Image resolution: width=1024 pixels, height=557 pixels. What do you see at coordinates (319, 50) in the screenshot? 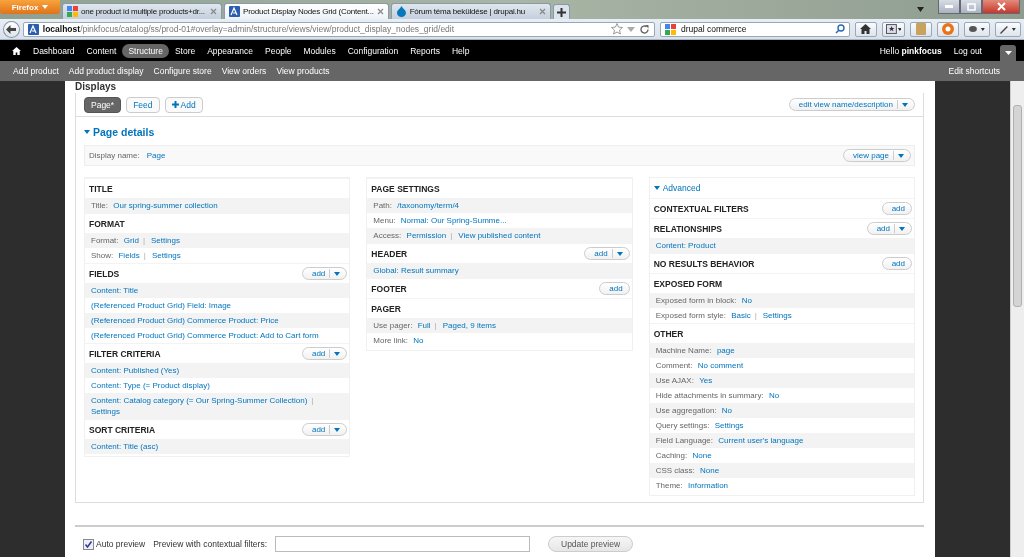
I see `toolbar-link: Modules` at bounding box center [319, 50].